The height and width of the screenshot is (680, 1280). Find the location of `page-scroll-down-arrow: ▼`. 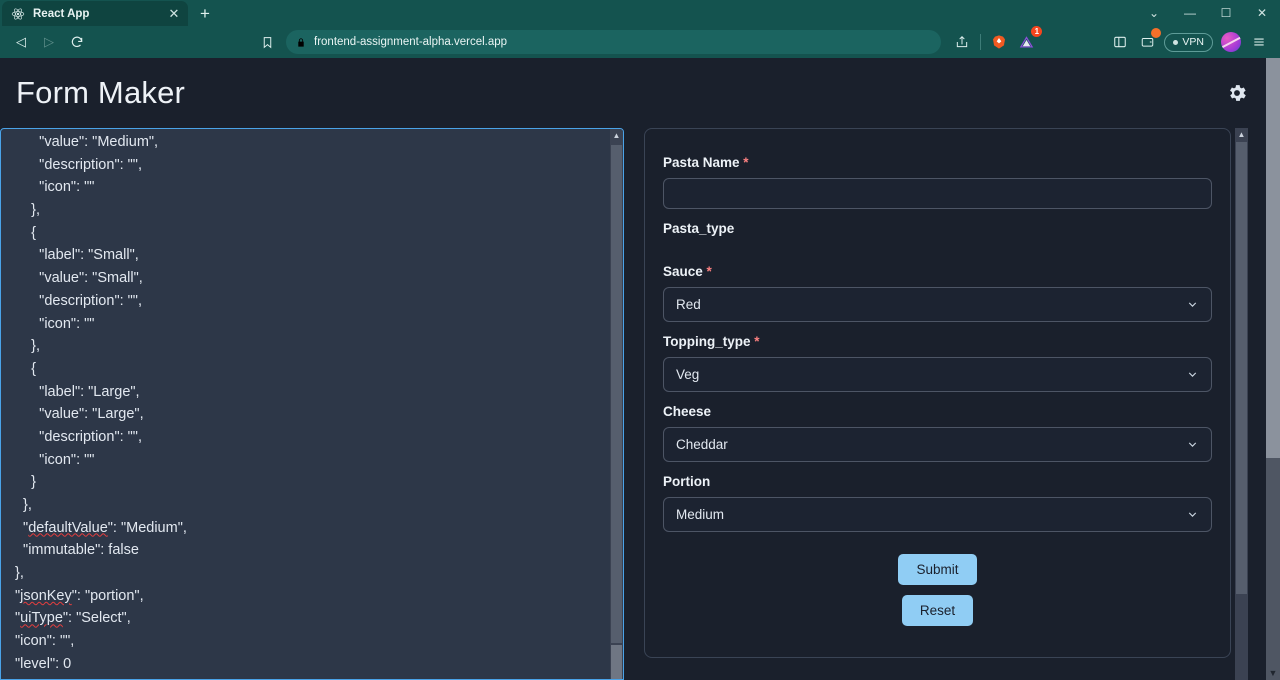

page-scroll-down-arrow: ▼ is located at coordinates (1273, 673).